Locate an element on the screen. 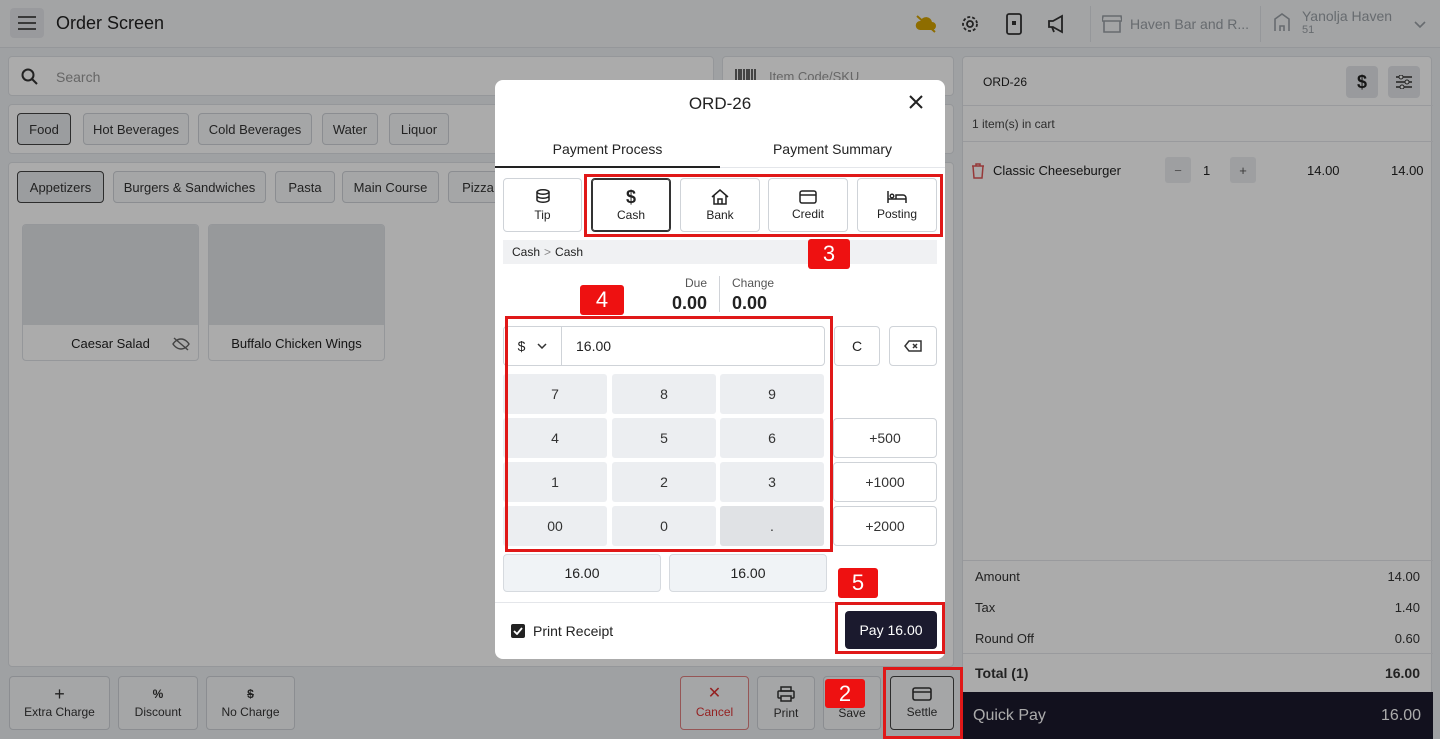  posting-method-button: Posting is located at coordinates (897, 205).